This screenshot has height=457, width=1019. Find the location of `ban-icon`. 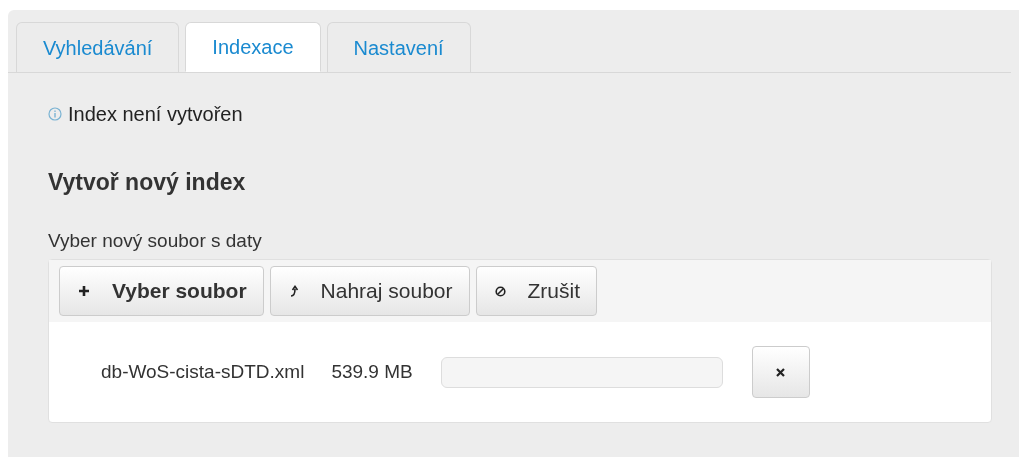

ban-icon is located at coordinates (500, 291).